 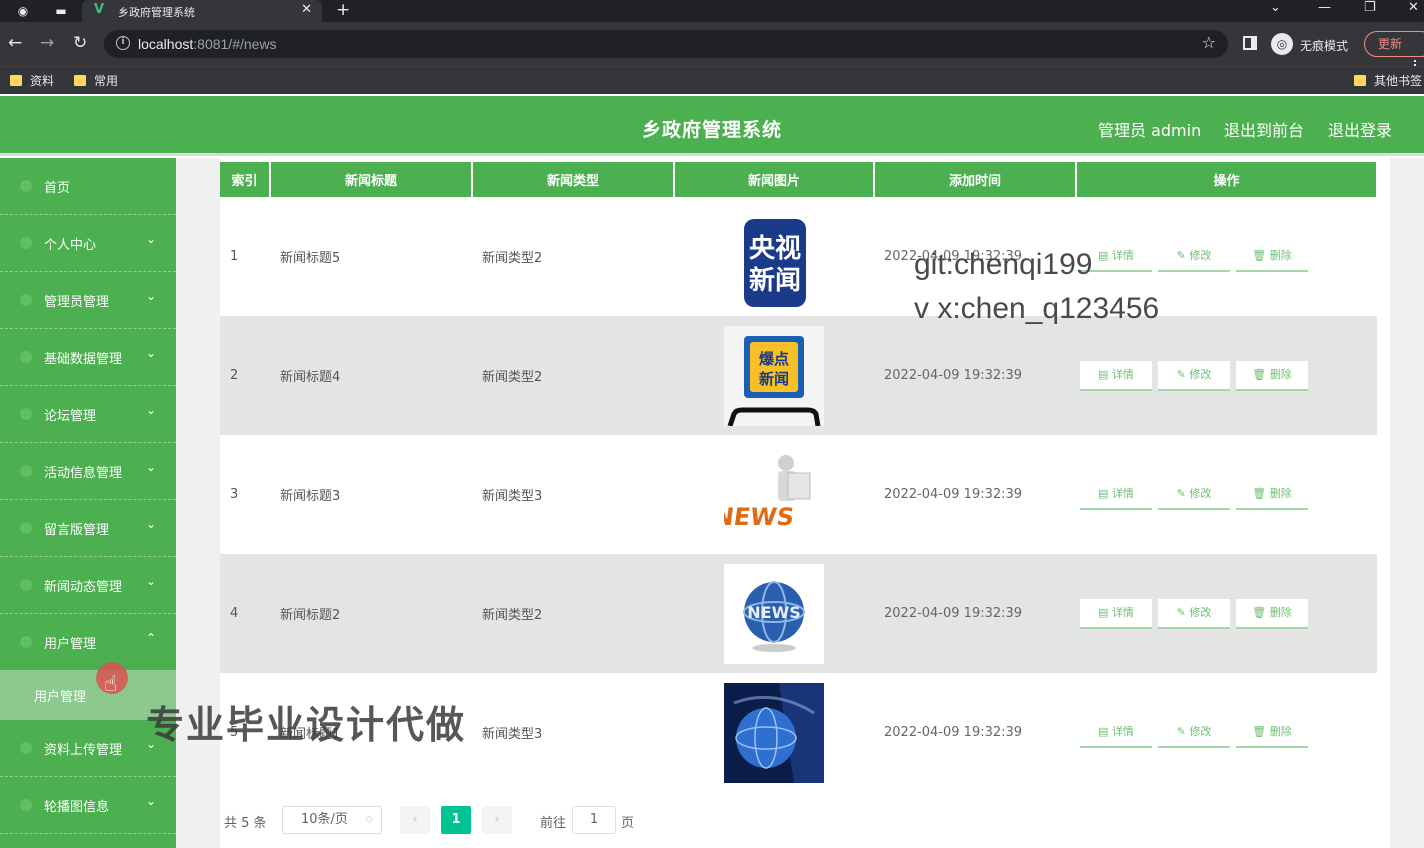 What do you see at coordinates (1394, 44) in the screenshot?
I see `update-button: 更新` at bounding box center [1394, 44].